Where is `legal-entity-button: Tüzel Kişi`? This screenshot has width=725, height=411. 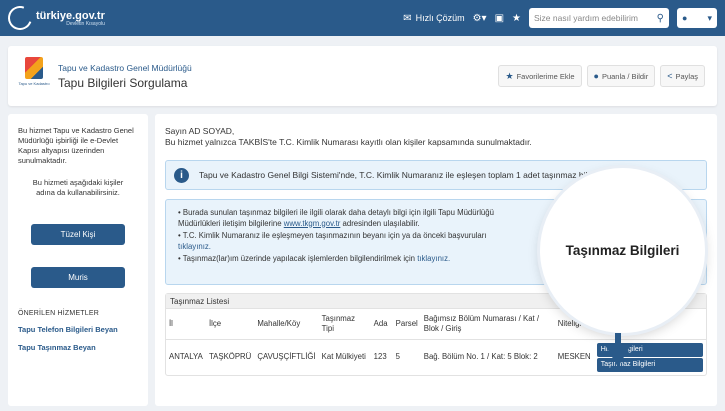 legal-entity-button: Tüzel Kişi is located at coordinates (78, 234).